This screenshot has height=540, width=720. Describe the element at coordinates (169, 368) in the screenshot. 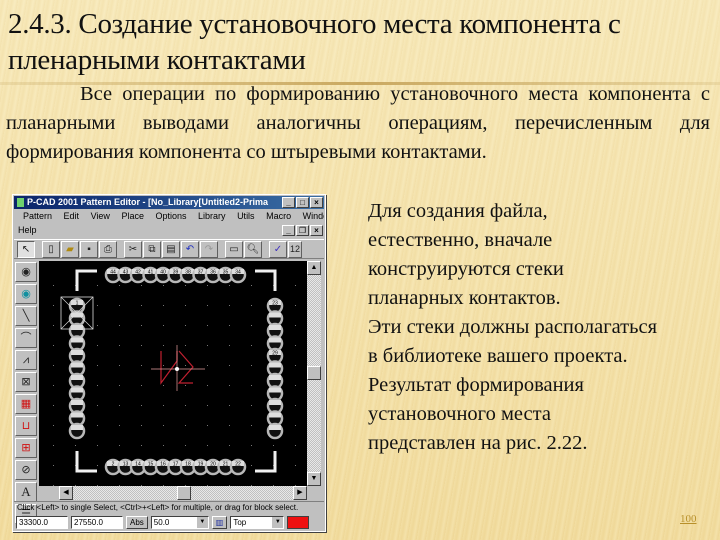

I see `ref-designator-mark` at that location.